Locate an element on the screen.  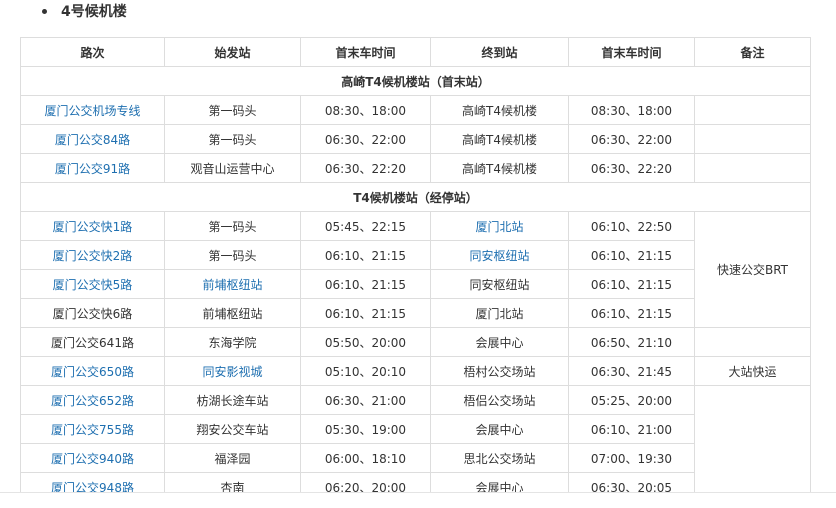
destination-text: 梧侣公交场站 is located at coordinates (499, 400).